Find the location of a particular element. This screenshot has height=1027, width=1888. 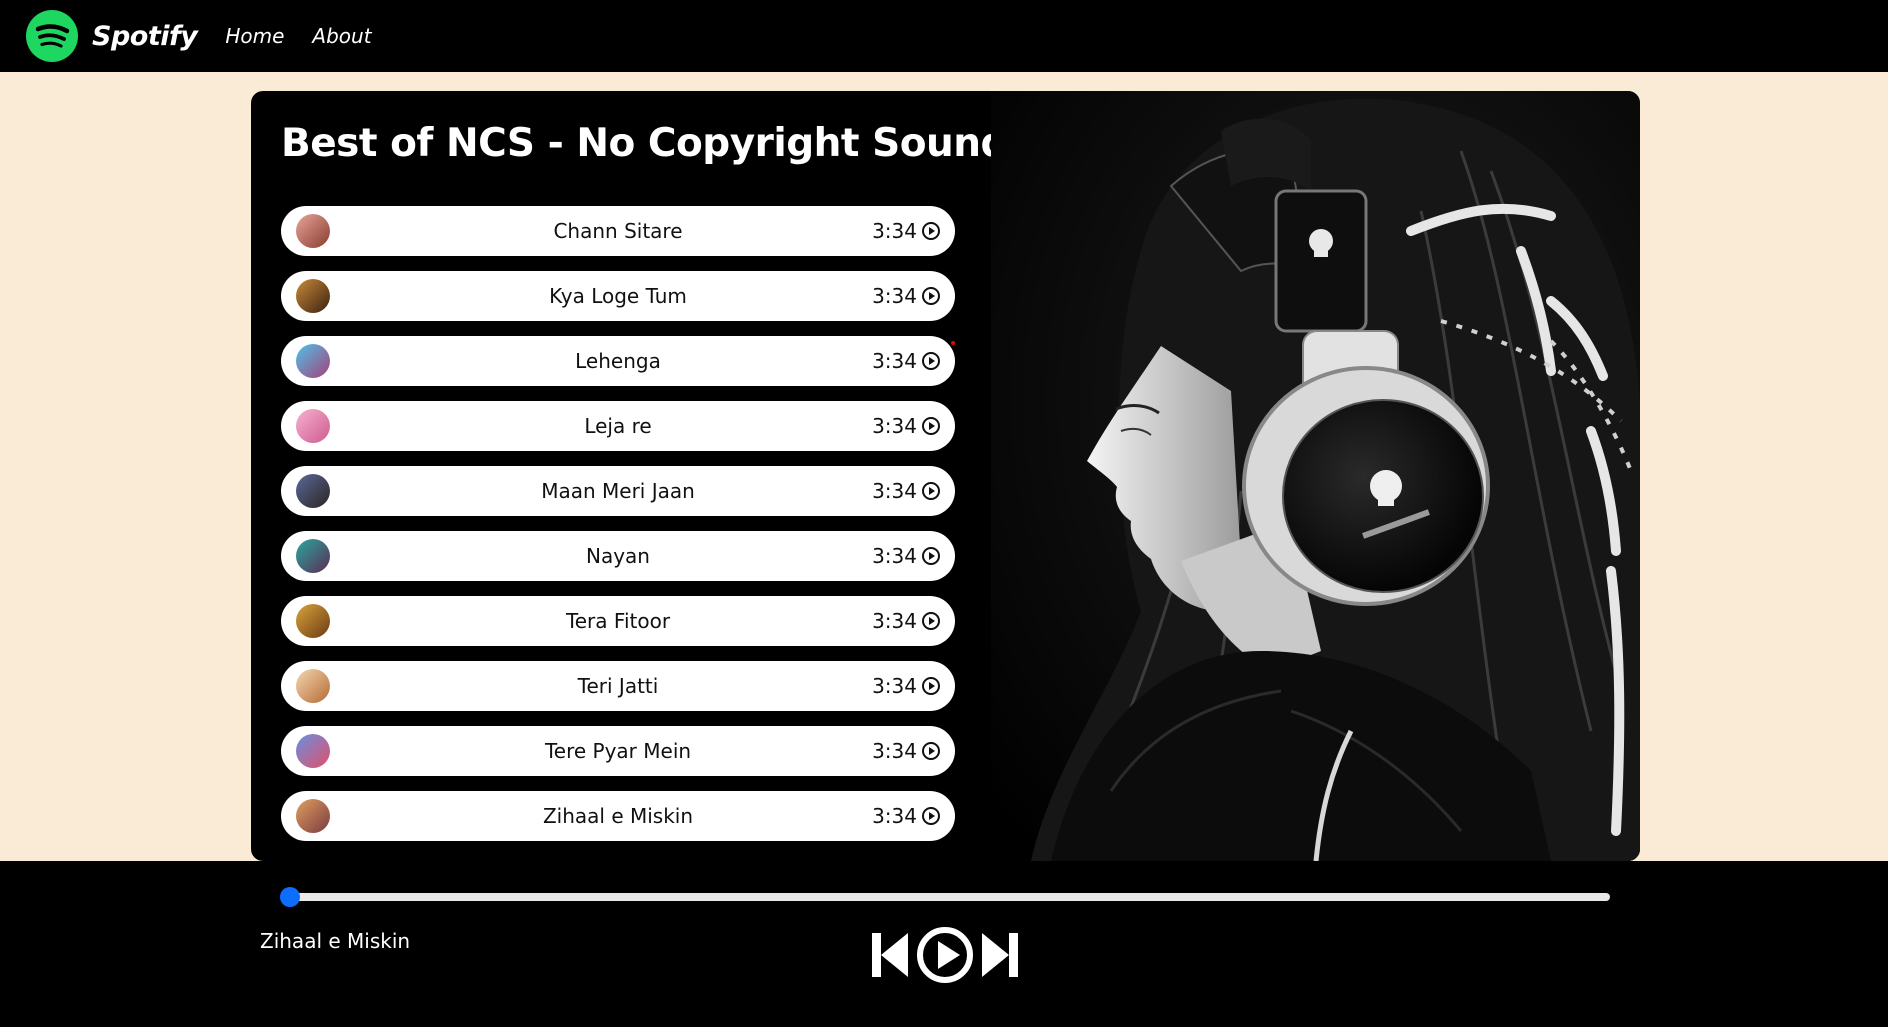

song-item: Lehenga 3:34 is located at coordinates (618, 361).